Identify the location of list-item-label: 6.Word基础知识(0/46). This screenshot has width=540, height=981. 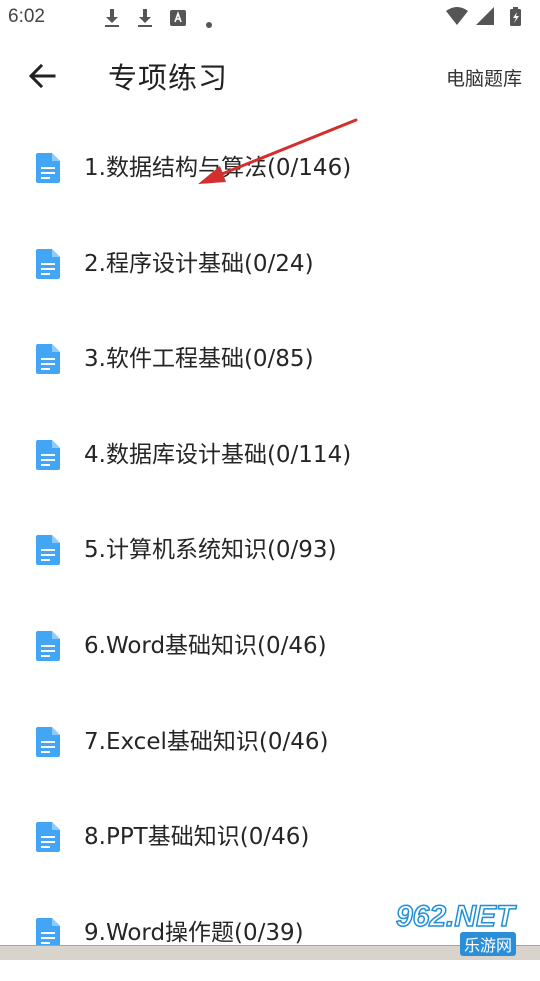
(205, 645).